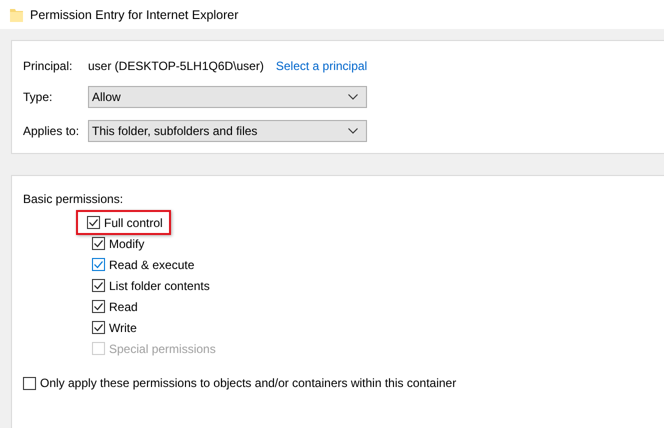 The height and width of the screenshot is (428, 664). Describe the element at coordinates (126, 243) in the screenshot. I see `checkbox-label: Modify` at that location.